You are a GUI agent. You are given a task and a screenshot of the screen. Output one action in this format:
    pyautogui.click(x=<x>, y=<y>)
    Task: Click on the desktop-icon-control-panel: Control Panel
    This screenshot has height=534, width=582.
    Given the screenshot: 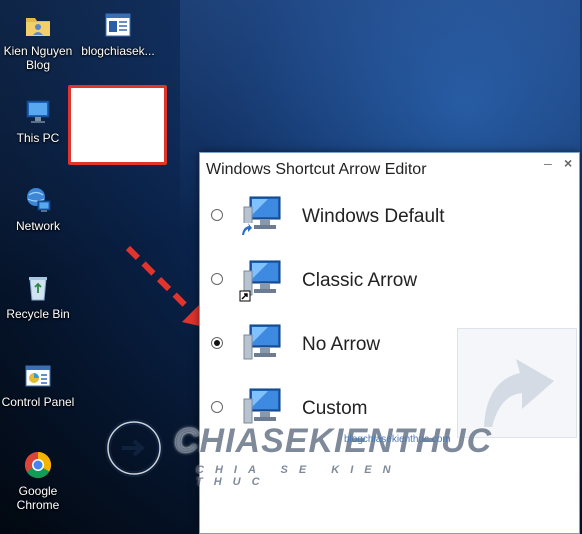 What is the action you would take?
    pyautogui.click(x=38, y=385)
    